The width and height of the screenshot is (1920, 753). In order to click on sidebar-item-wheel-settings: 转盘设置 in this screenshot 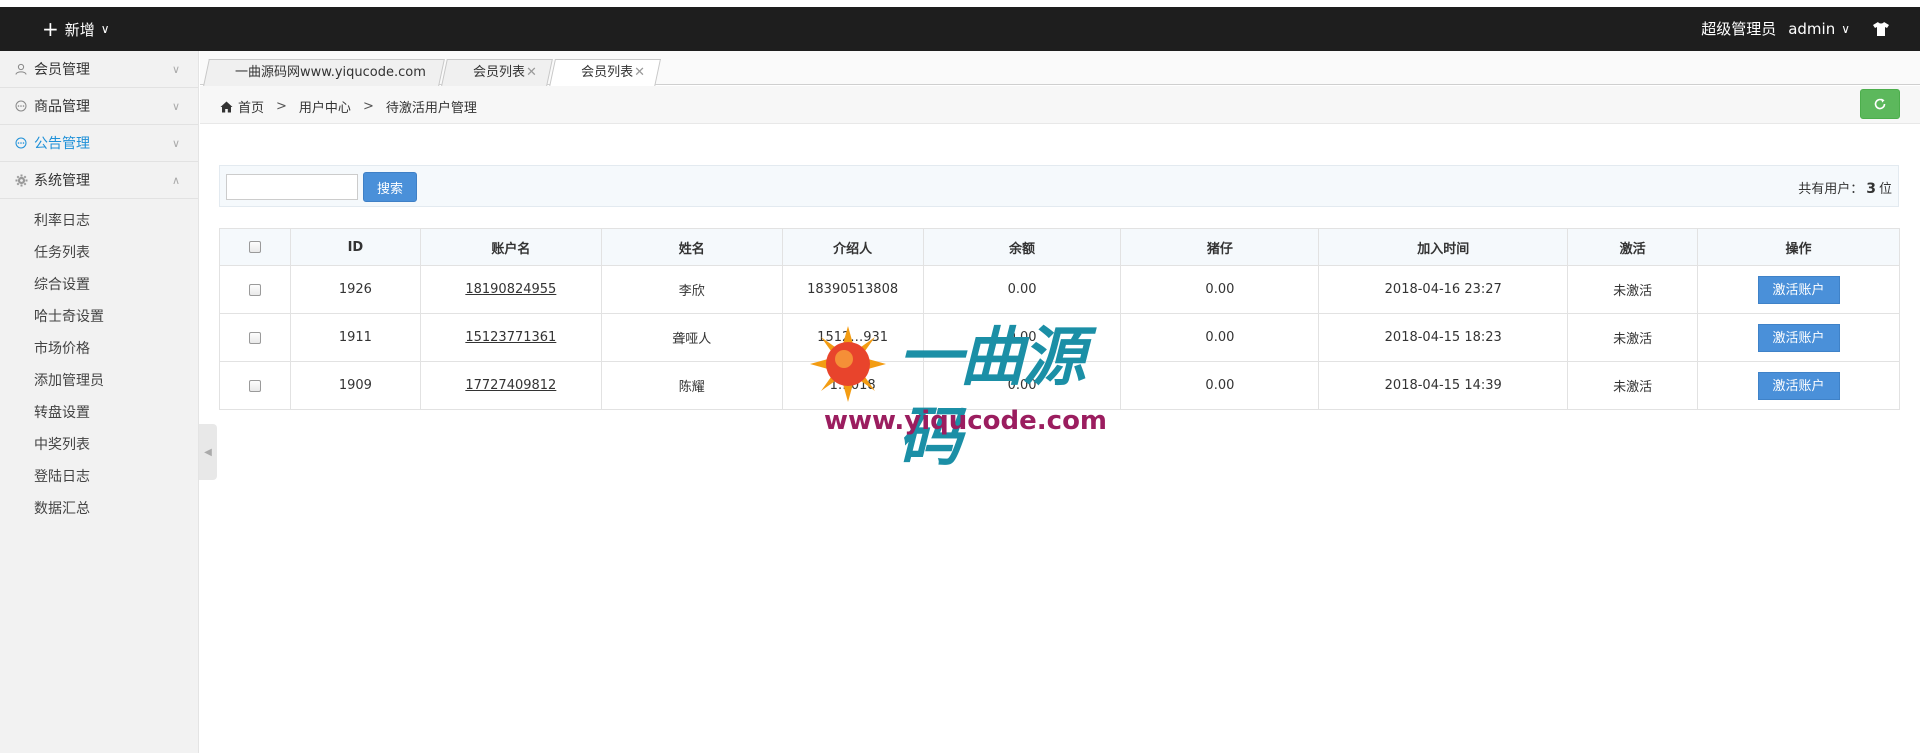, I will do `click(99, 413)`.